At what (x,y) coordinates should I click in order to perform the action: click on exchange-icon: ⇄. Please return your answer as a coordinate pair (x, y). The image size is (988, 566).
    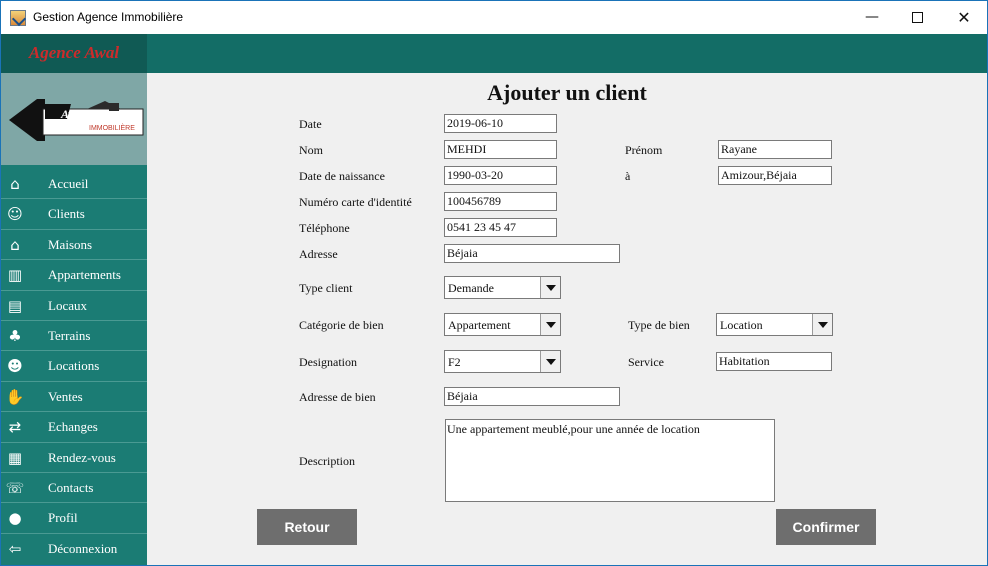
    Looking at the image, I should click on (15, 427).